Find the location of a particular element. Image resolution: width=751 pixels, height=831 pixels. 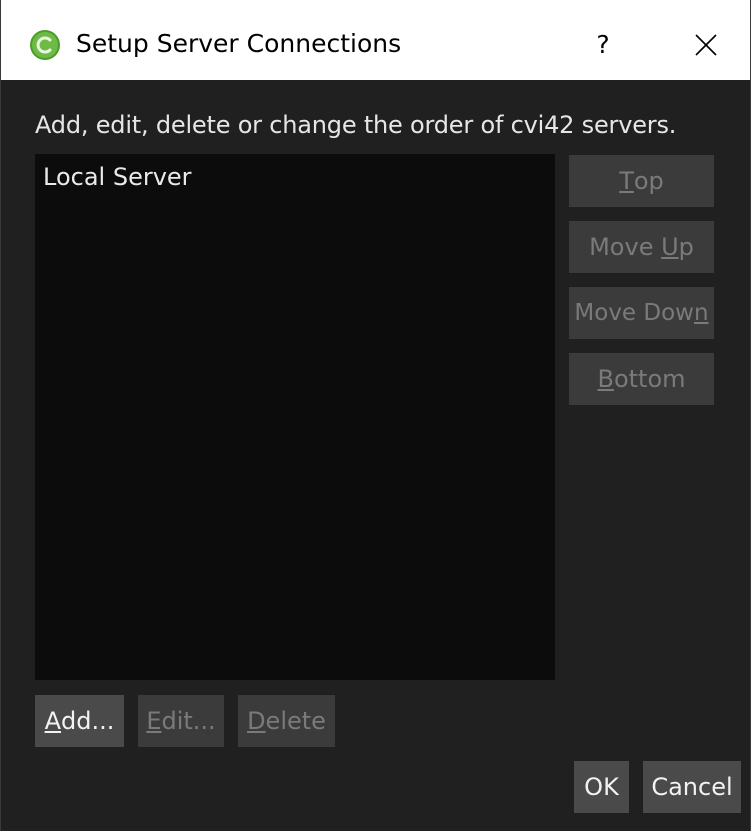

cancel-button: Cancel is located at coordinates (692, 787).